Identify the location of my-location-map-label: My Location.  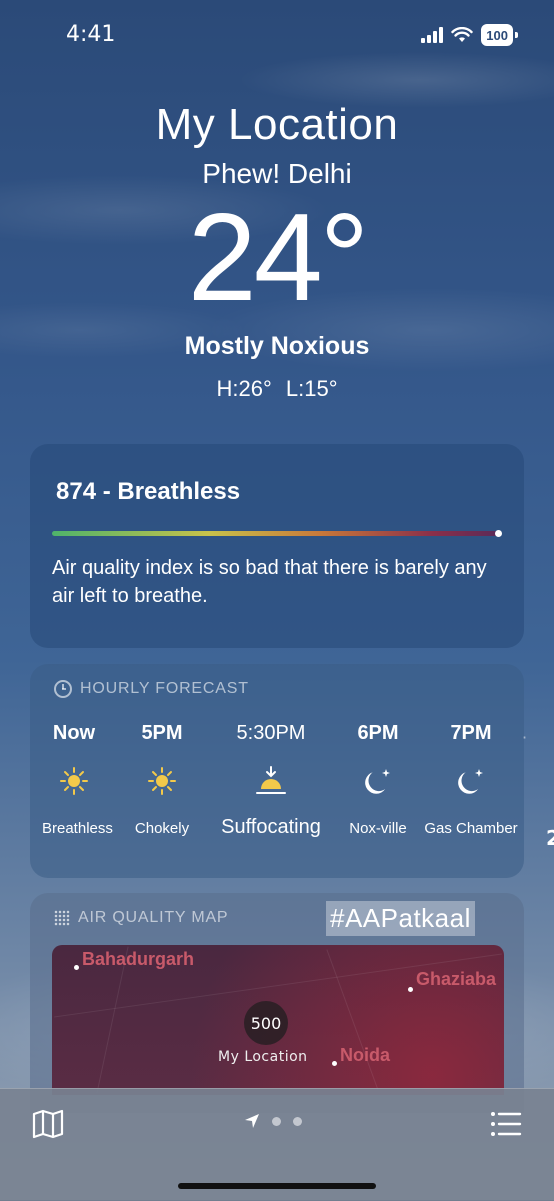
(263, 1057).